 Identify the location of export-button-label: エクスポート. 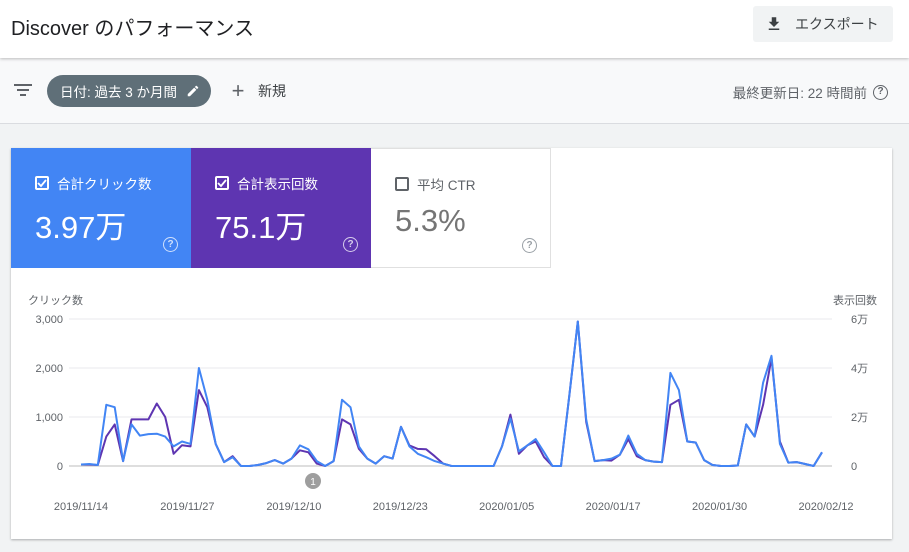
(837, 24).